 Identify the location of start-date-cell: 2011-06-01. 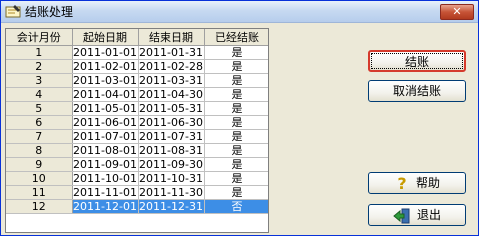
(105, 122).